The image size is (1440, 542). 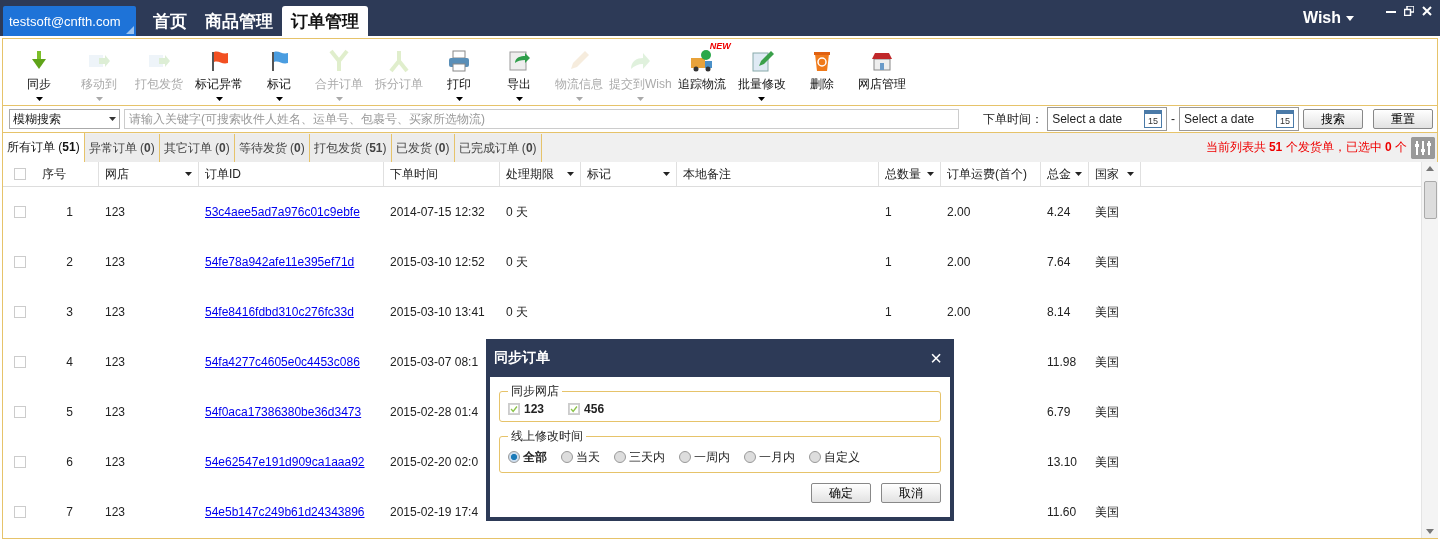 I want to click on close-button: ×, so click(x=936, y=358).